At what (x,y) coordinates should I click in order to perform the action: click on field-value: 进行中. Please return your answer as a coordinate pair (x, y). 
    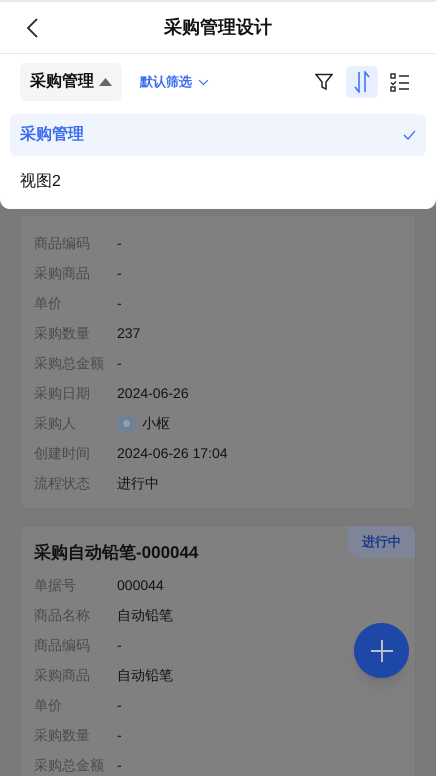
    Looking at the image, I should click on (138, 483).